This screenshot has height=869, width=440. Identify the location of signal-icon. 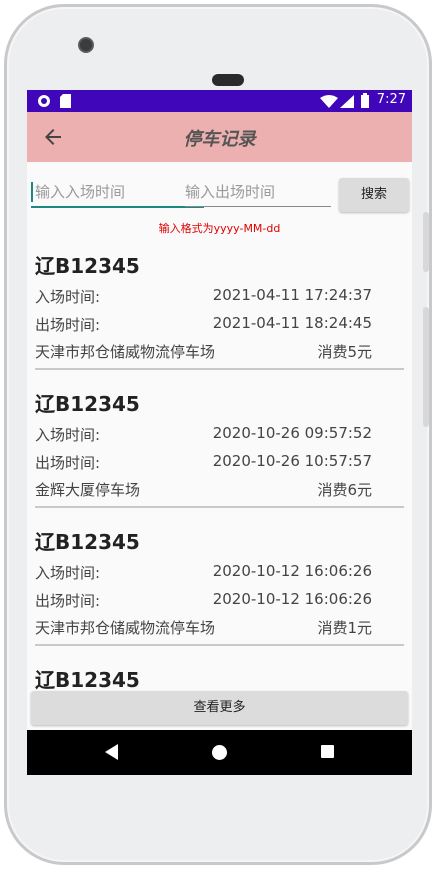
(347, 101).